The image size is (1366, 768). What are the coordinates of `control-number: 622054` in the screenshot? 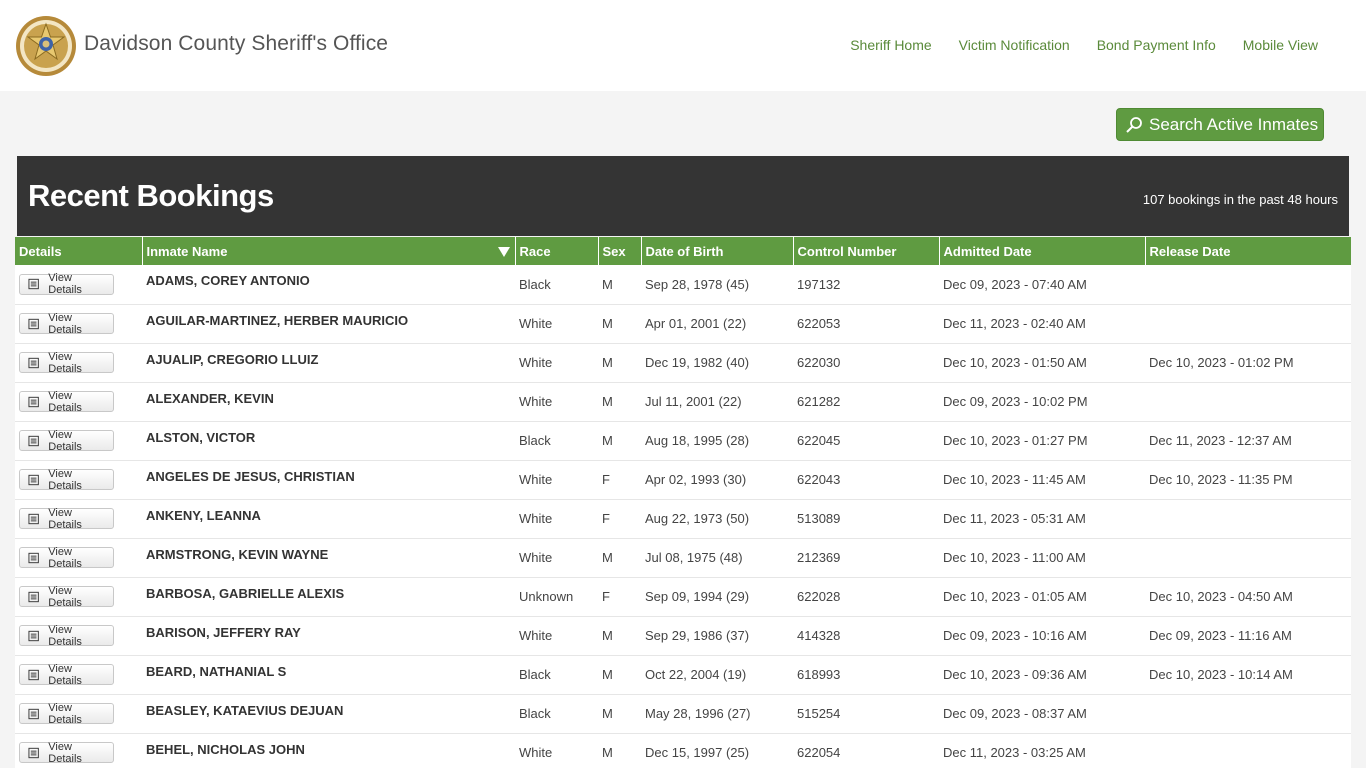 It's located at (819, 752).